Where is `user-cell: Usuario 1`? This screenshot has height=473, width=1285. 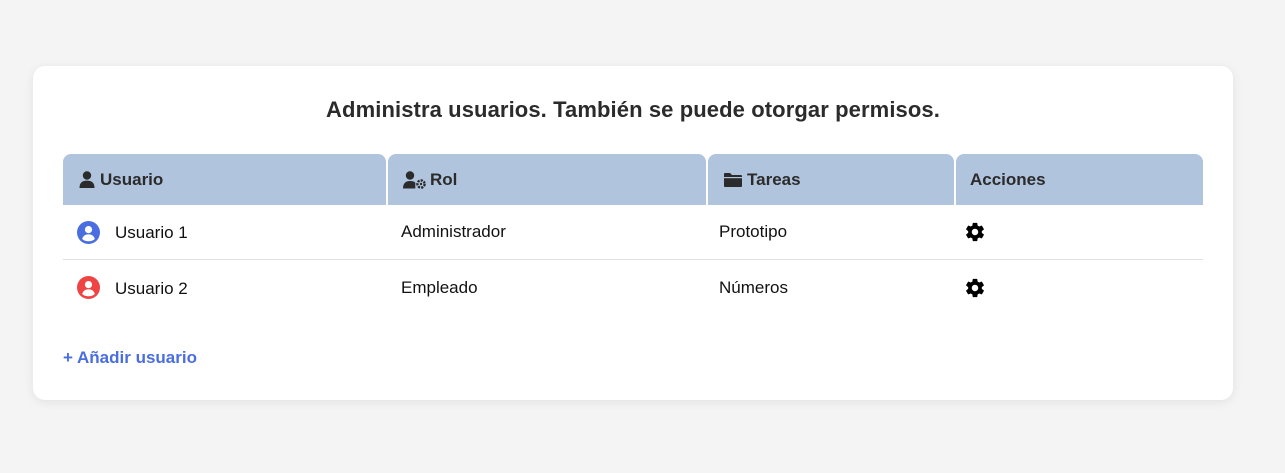 user-cell: Usuario 1 is located at coordinates (224, 232).